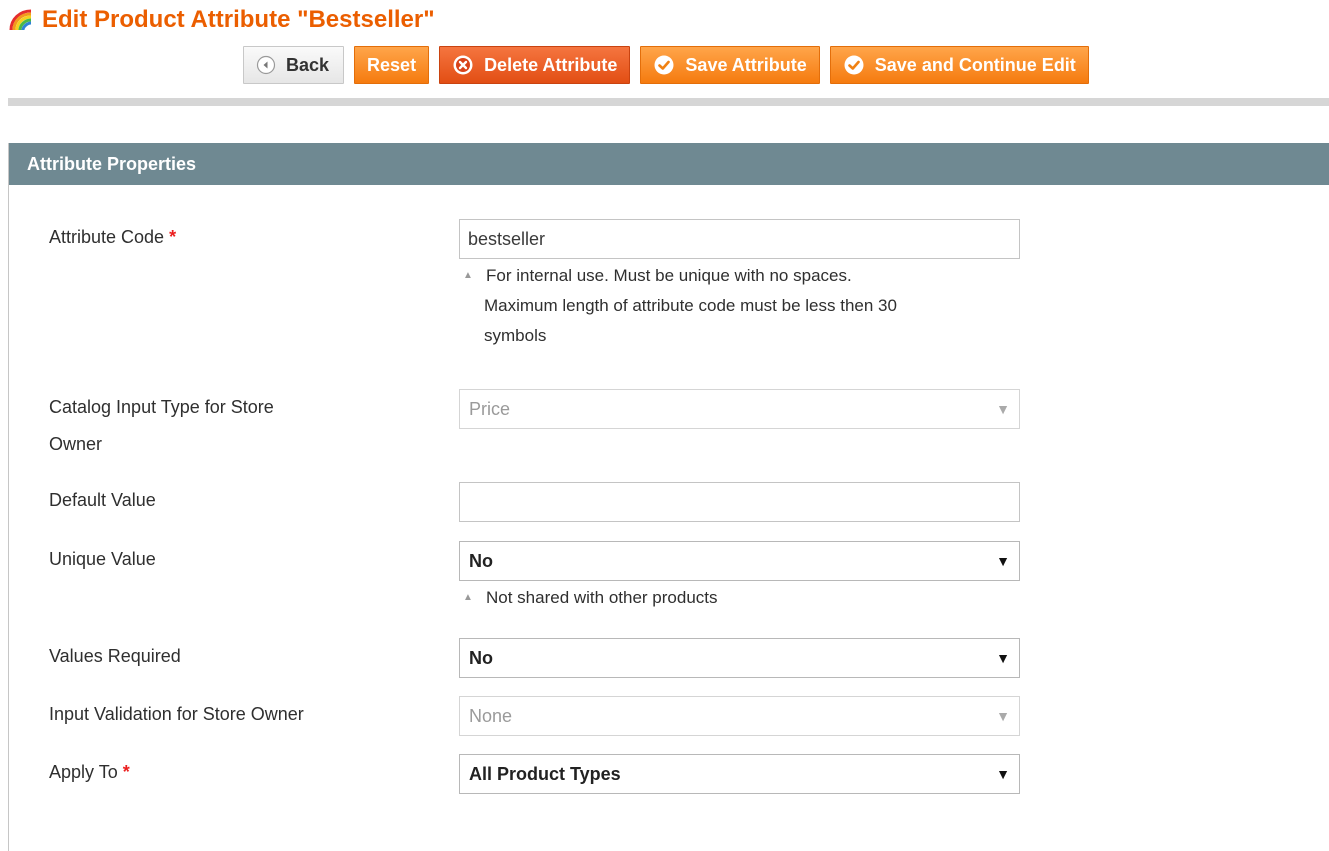  I want to click on delete-attribute-label: Delete Attribute, so click(551, 64).